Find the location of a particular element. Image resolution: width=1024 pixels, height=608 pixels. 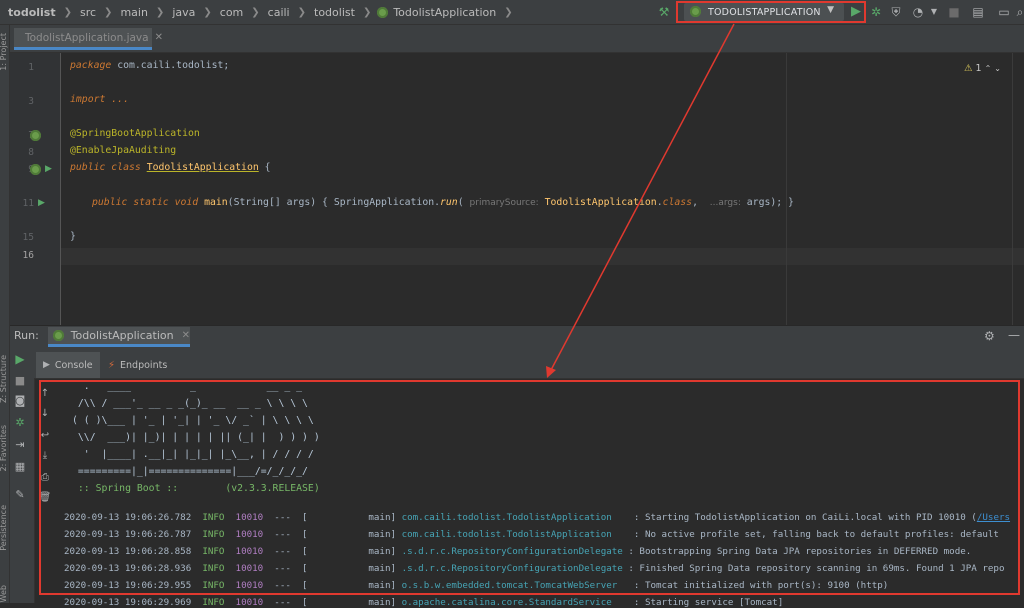

gear-icon: ⚙ is located at coordinates (989, 336).